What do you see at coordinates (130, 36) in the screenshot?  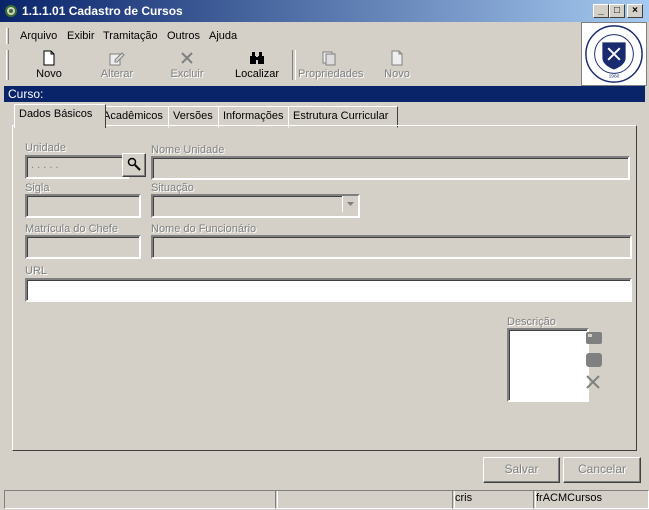 I see `menu-tramitacao: Tramitação` at bounding box center [130, 36].